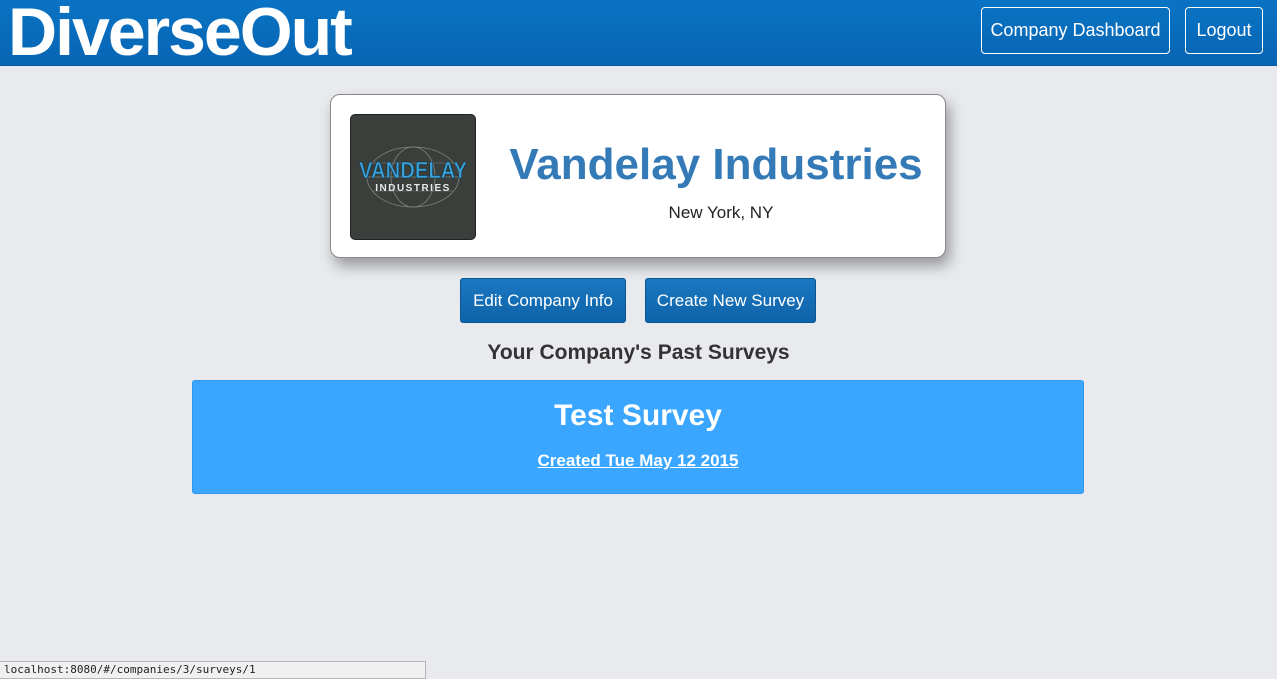 This screenshot has height=679, width=1277. What do you see at coordinates (543, 300) in the screenshot?
I see `edit-company-info-button: Edit Company Info` at bounding box center [543, 300].